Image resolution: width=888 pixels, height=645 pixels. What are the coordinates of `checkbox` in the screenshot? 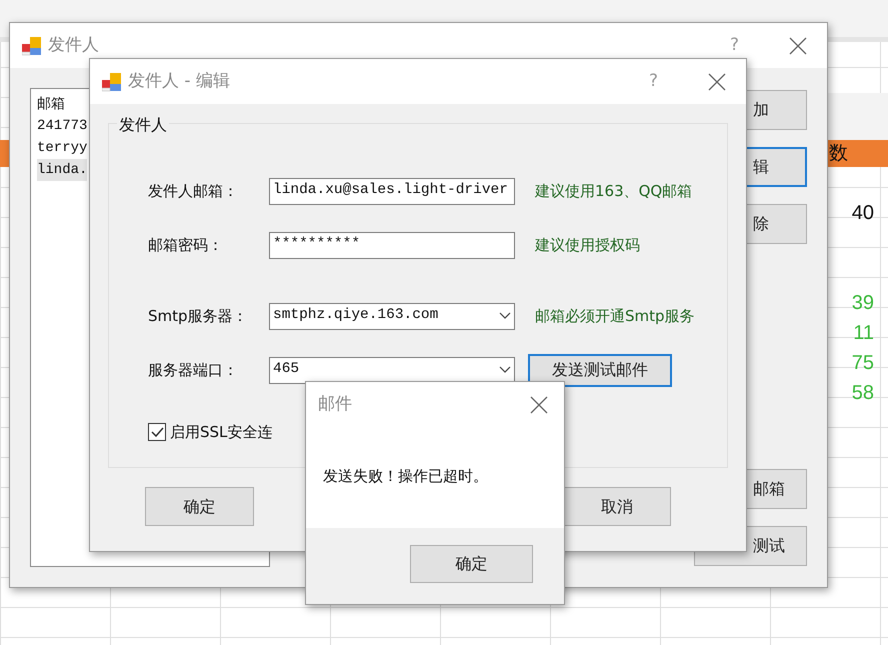 It's located at (157, 432).